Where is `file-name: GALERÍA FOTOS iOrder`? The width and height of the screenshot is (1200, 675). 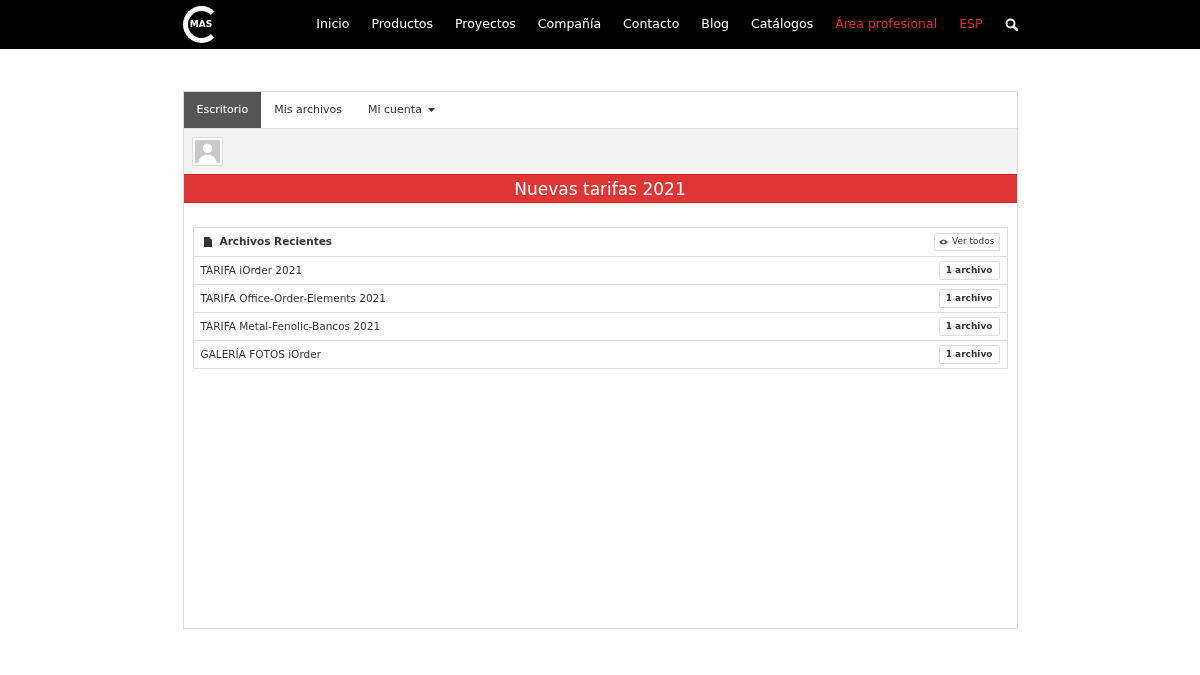 file-name: GALERÍA FOTOS iOrder is located at coordinates (260, 354).